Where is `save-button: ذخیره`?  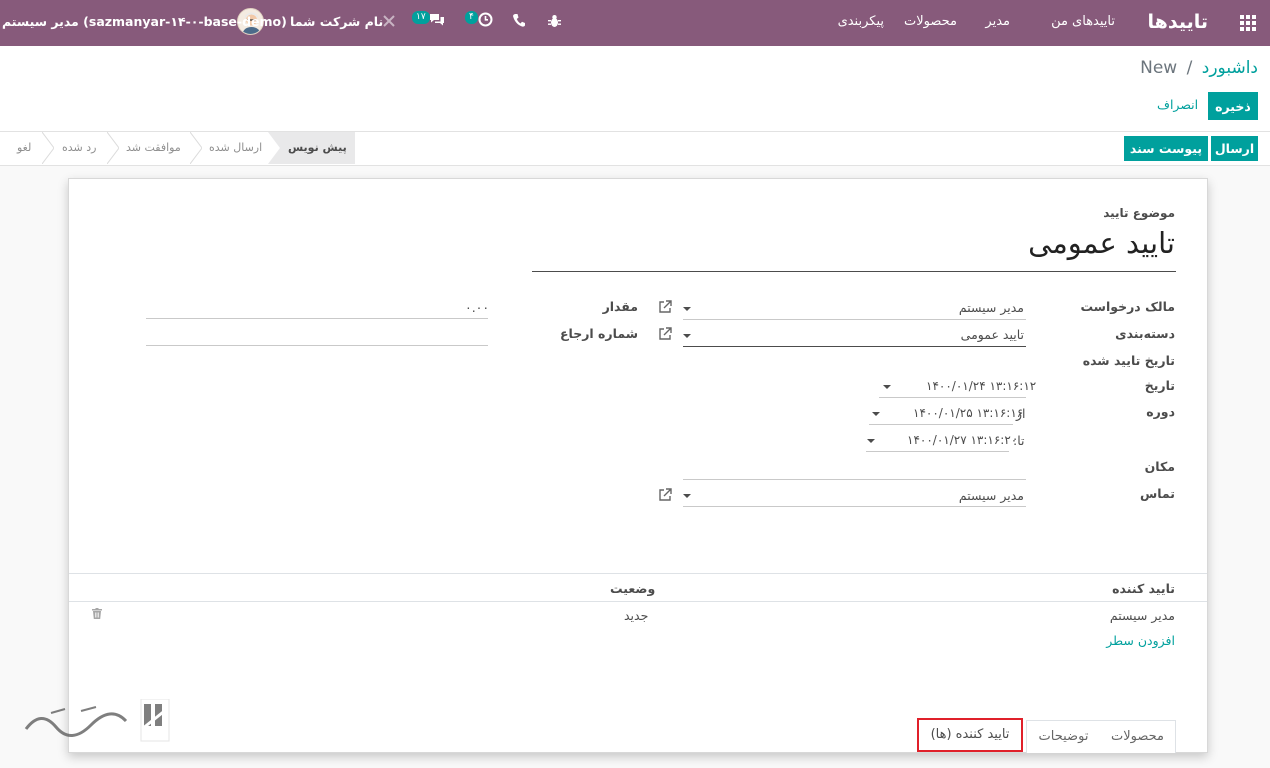
save-button: ذخیره is located at coordinates (1233, 106).